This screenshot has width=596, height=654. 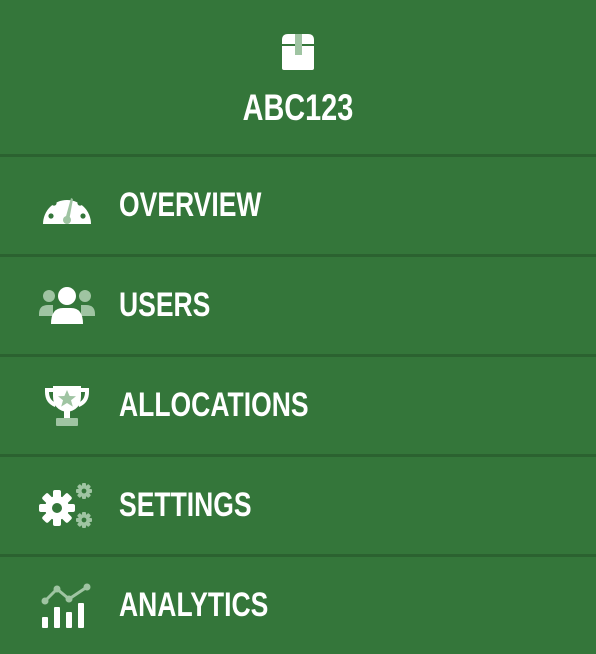 What do you see at coordinates (298, 107) in the screenshot?
I see `brand-title: ABC123` at bounding box center [298, 107].